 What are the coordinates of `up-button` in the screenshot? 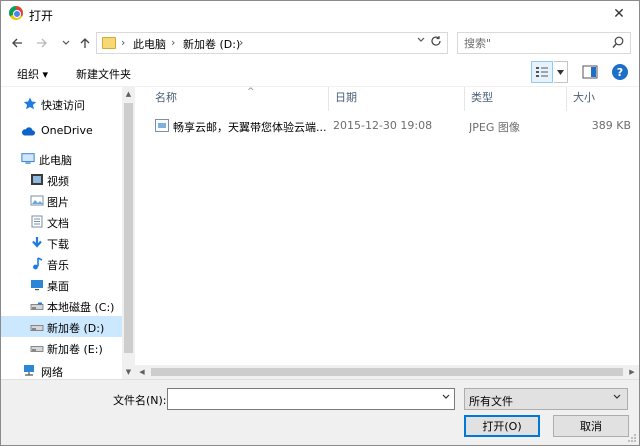 It's located at (85, 43).